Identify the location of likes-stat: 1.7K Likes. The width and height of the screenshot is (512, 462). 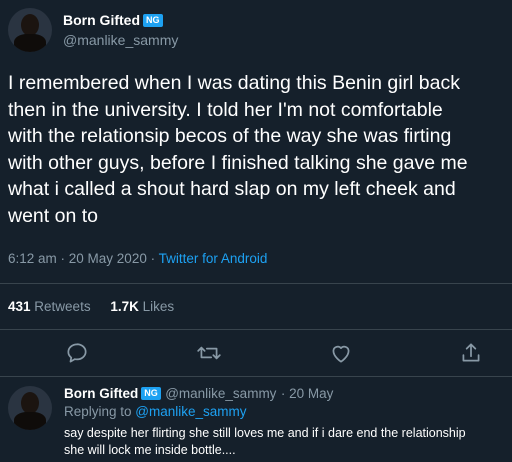
(142, 306).